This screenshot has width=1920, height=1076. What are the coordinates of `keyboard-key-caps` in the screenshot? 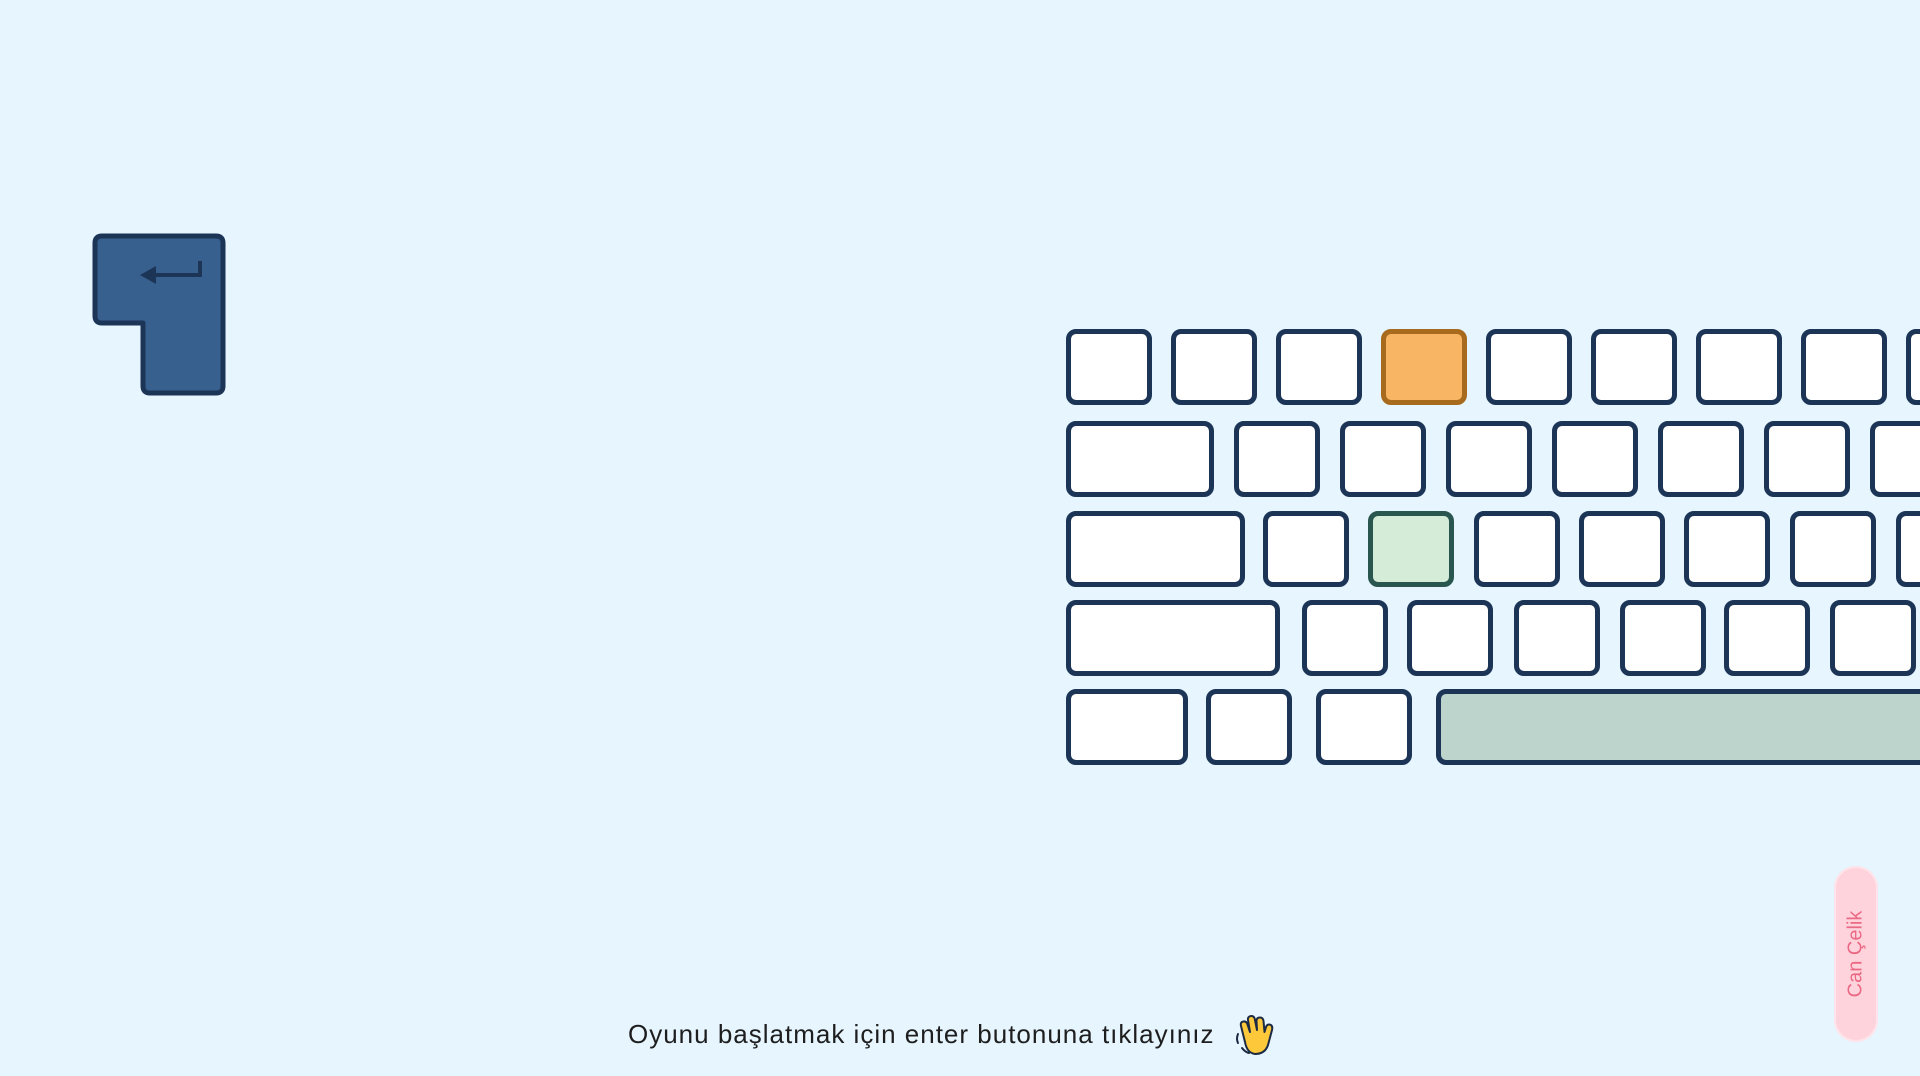 It's located at (1155, 549).